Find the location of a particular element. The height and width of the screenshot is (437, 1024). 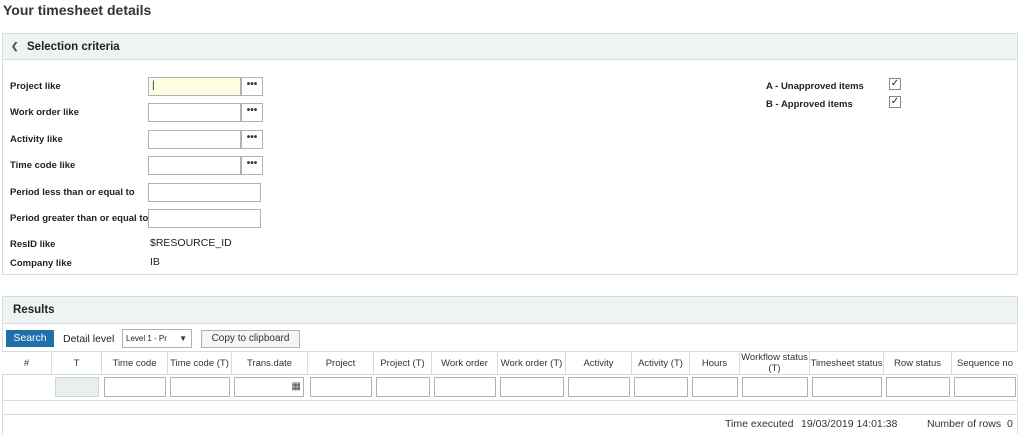

work-order-lookup-button: ••• is located at coordinates (252, 112).